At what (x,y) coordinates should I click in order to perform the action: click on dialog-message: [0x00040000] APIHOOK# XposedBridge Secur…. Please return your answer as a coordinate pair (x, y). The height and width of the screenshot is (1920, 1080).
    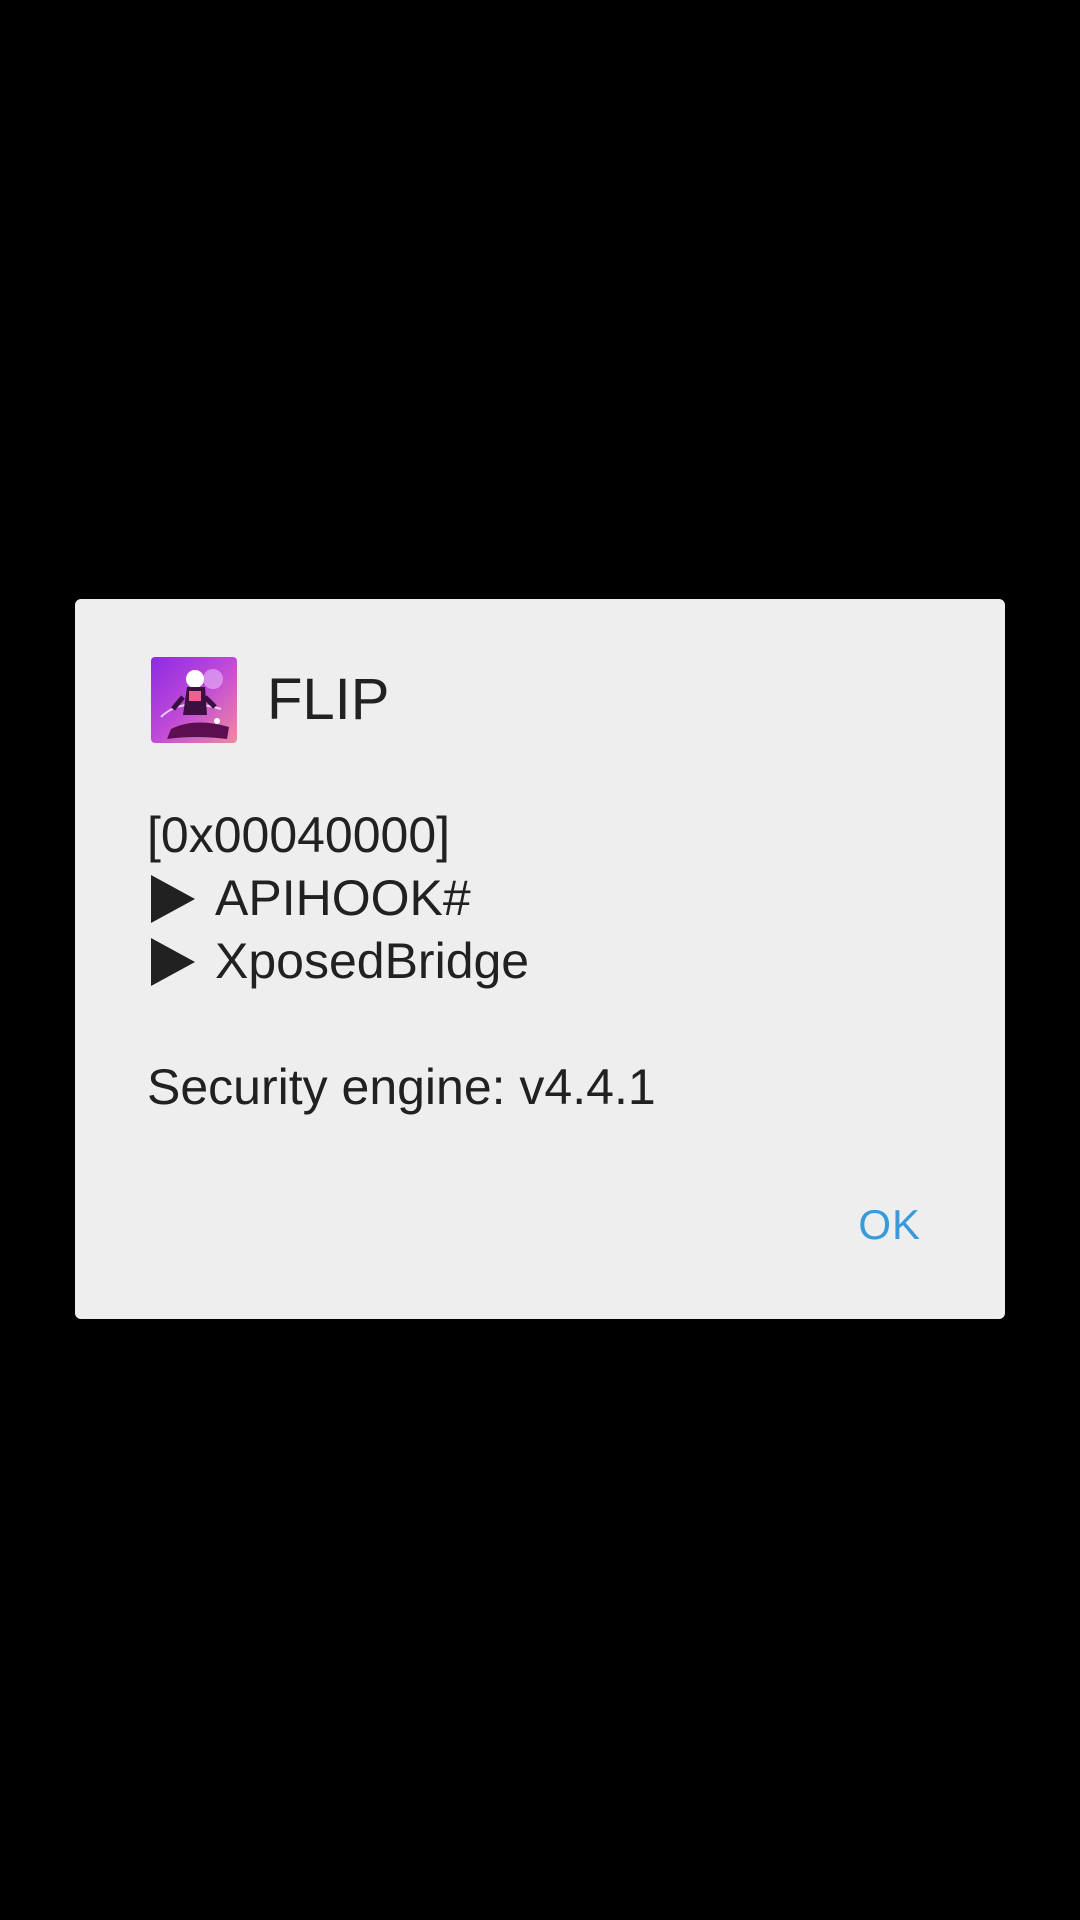
    Looking at the image, I should click on (546, 961).